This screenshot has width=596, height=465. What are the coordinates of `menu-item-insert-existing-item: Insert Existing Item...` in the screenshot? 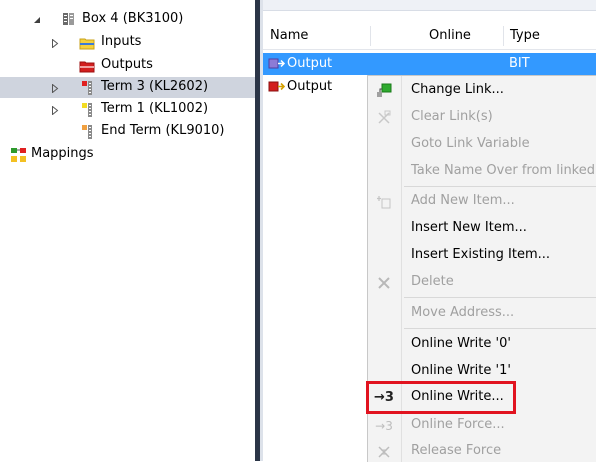 It's located at (482, 255).